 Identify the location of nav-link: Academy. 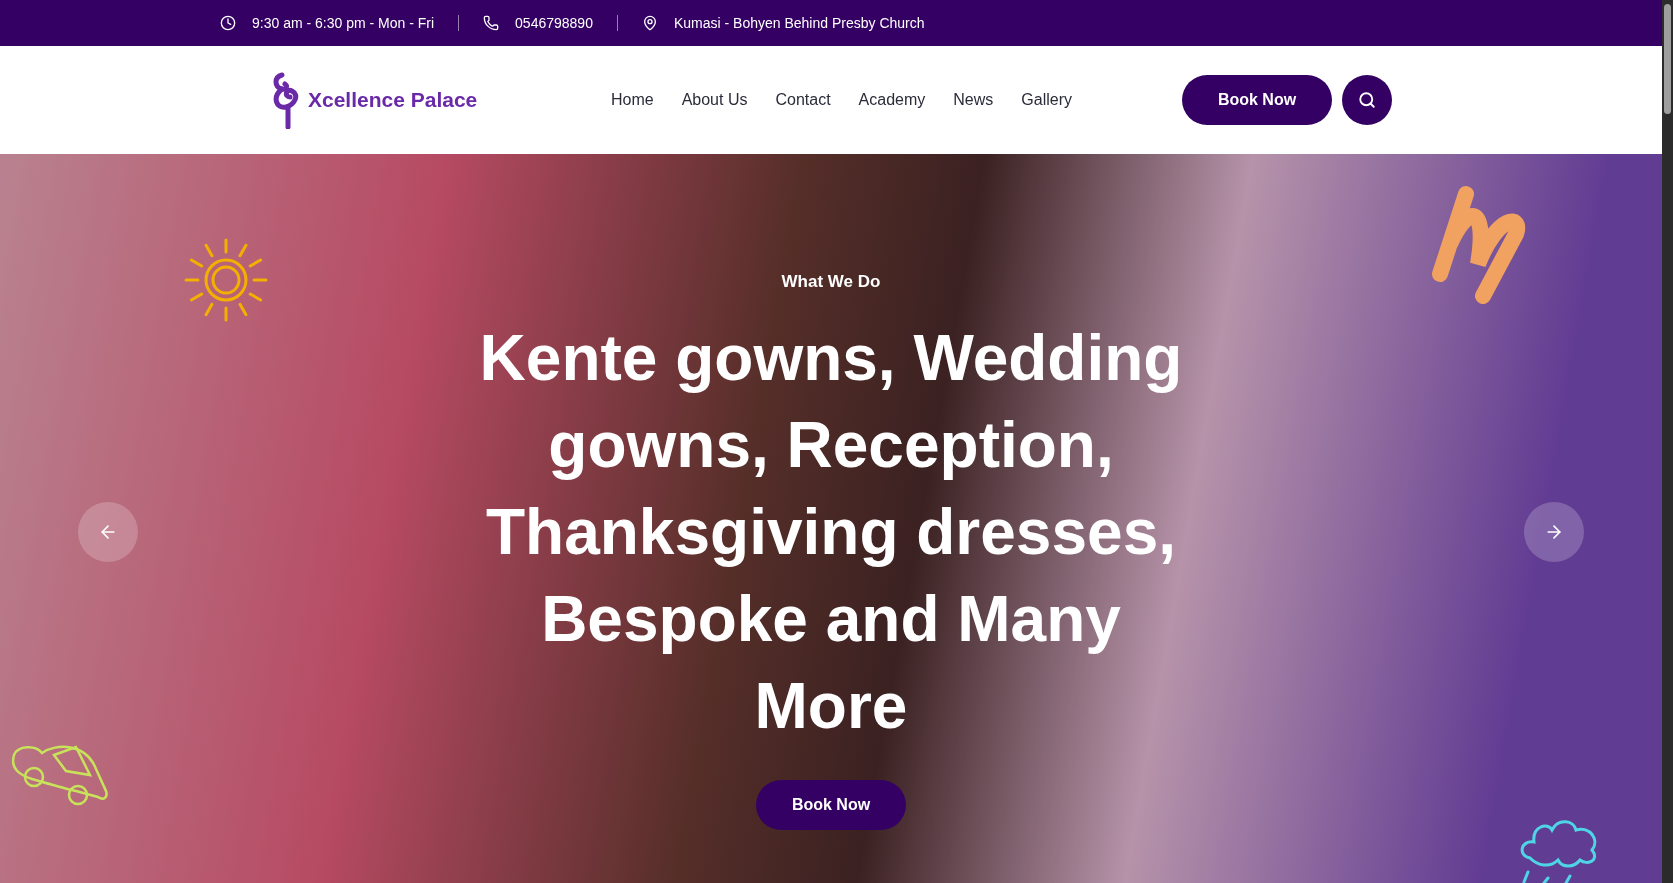
(892, 100).